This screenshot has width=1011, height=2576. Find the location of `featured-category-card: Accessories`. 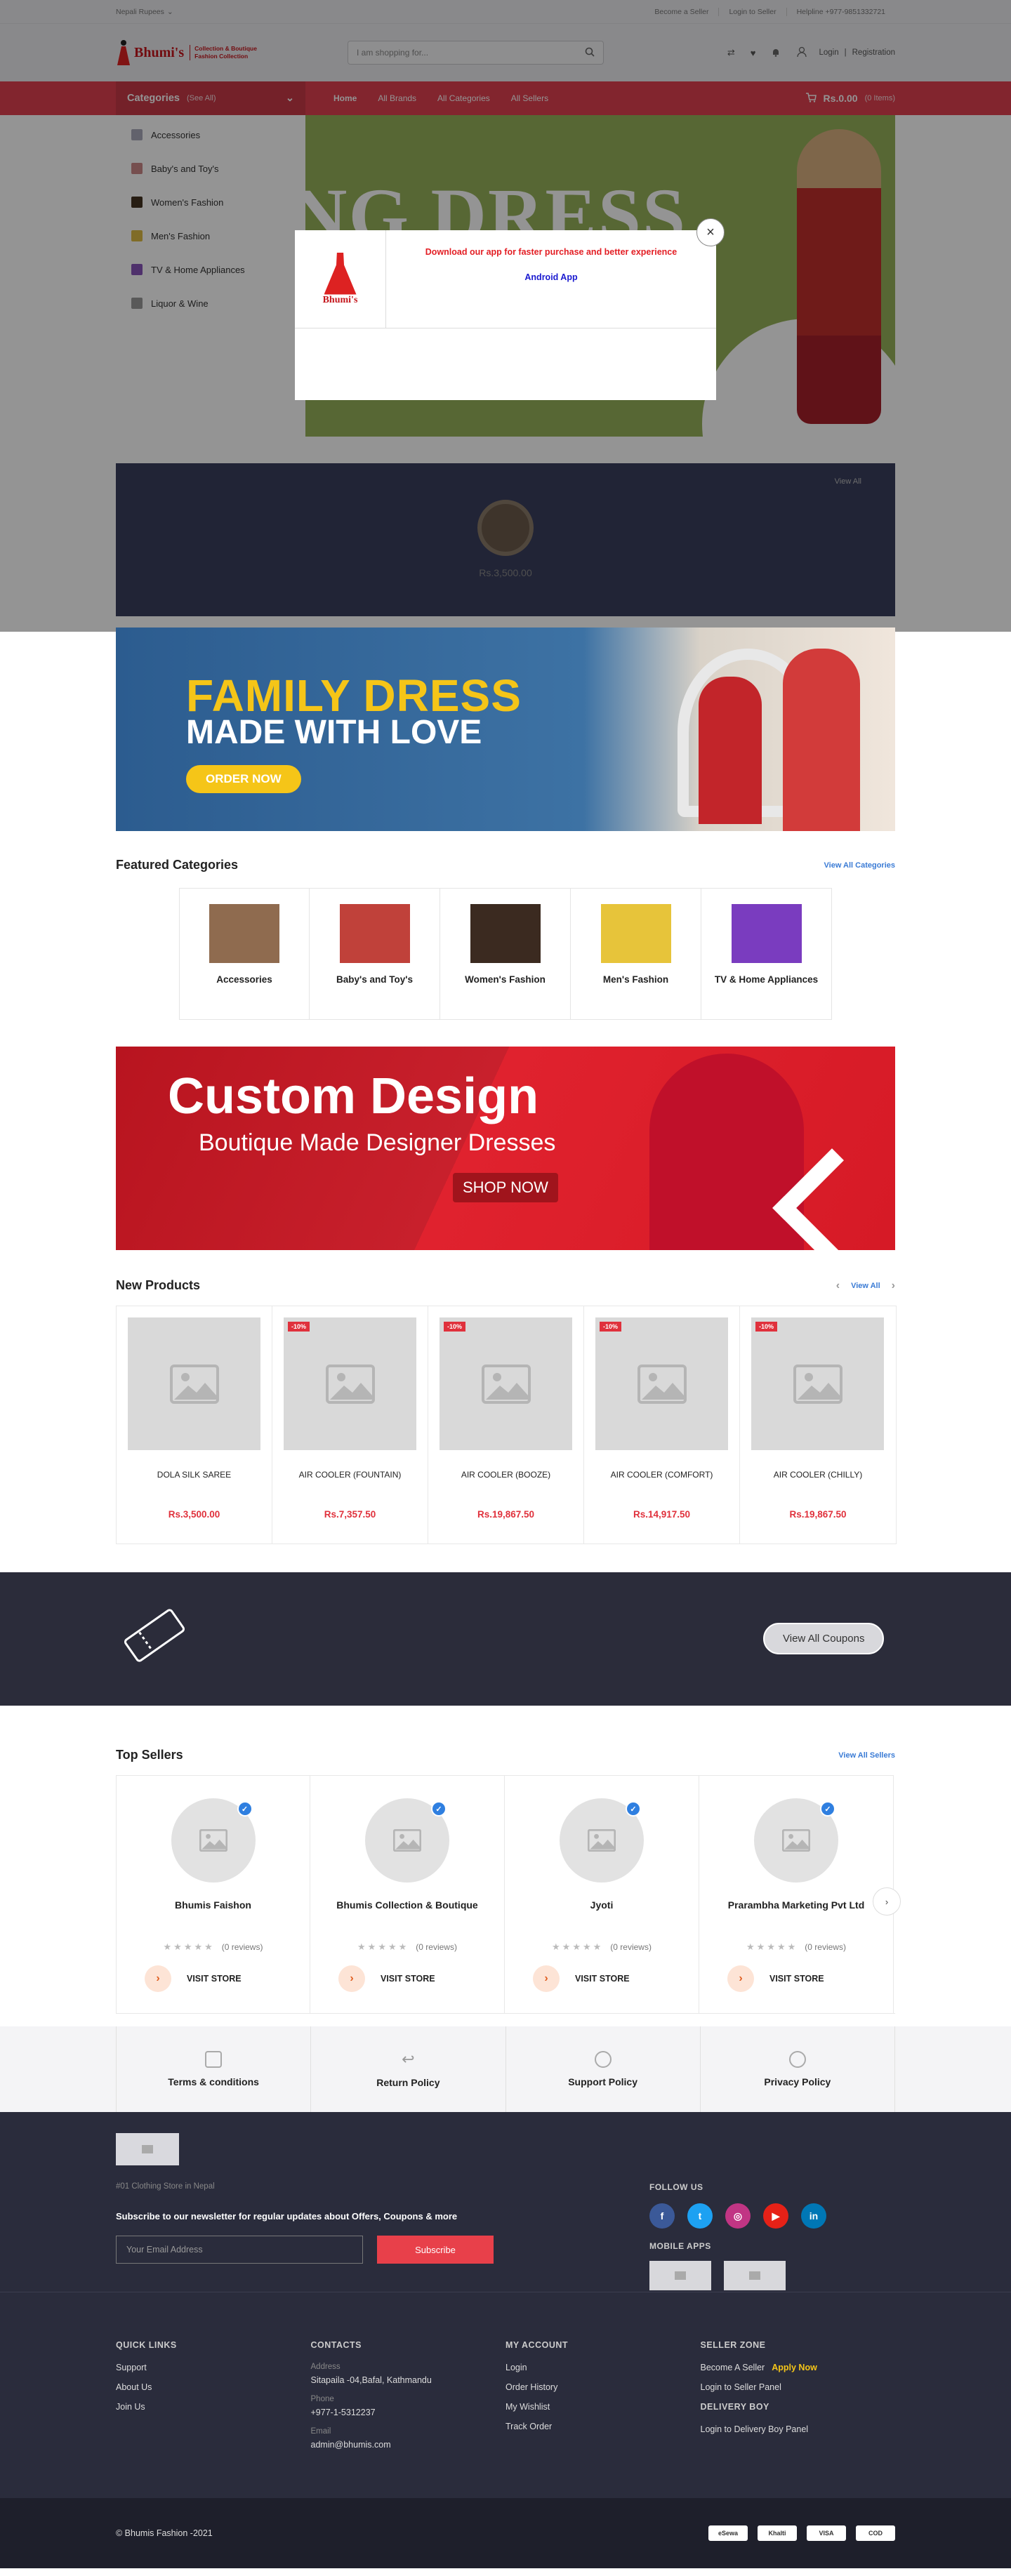

featured-category-card: Accessories is located at coordinates (244, 954).